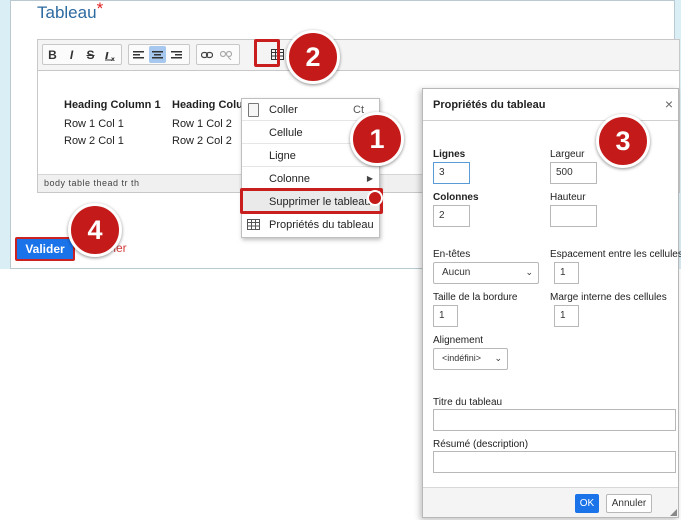 Image resolution: width=681 pixels, height=520 pixels. I want to click on headers-label: En-têtes, so click(452, 254).